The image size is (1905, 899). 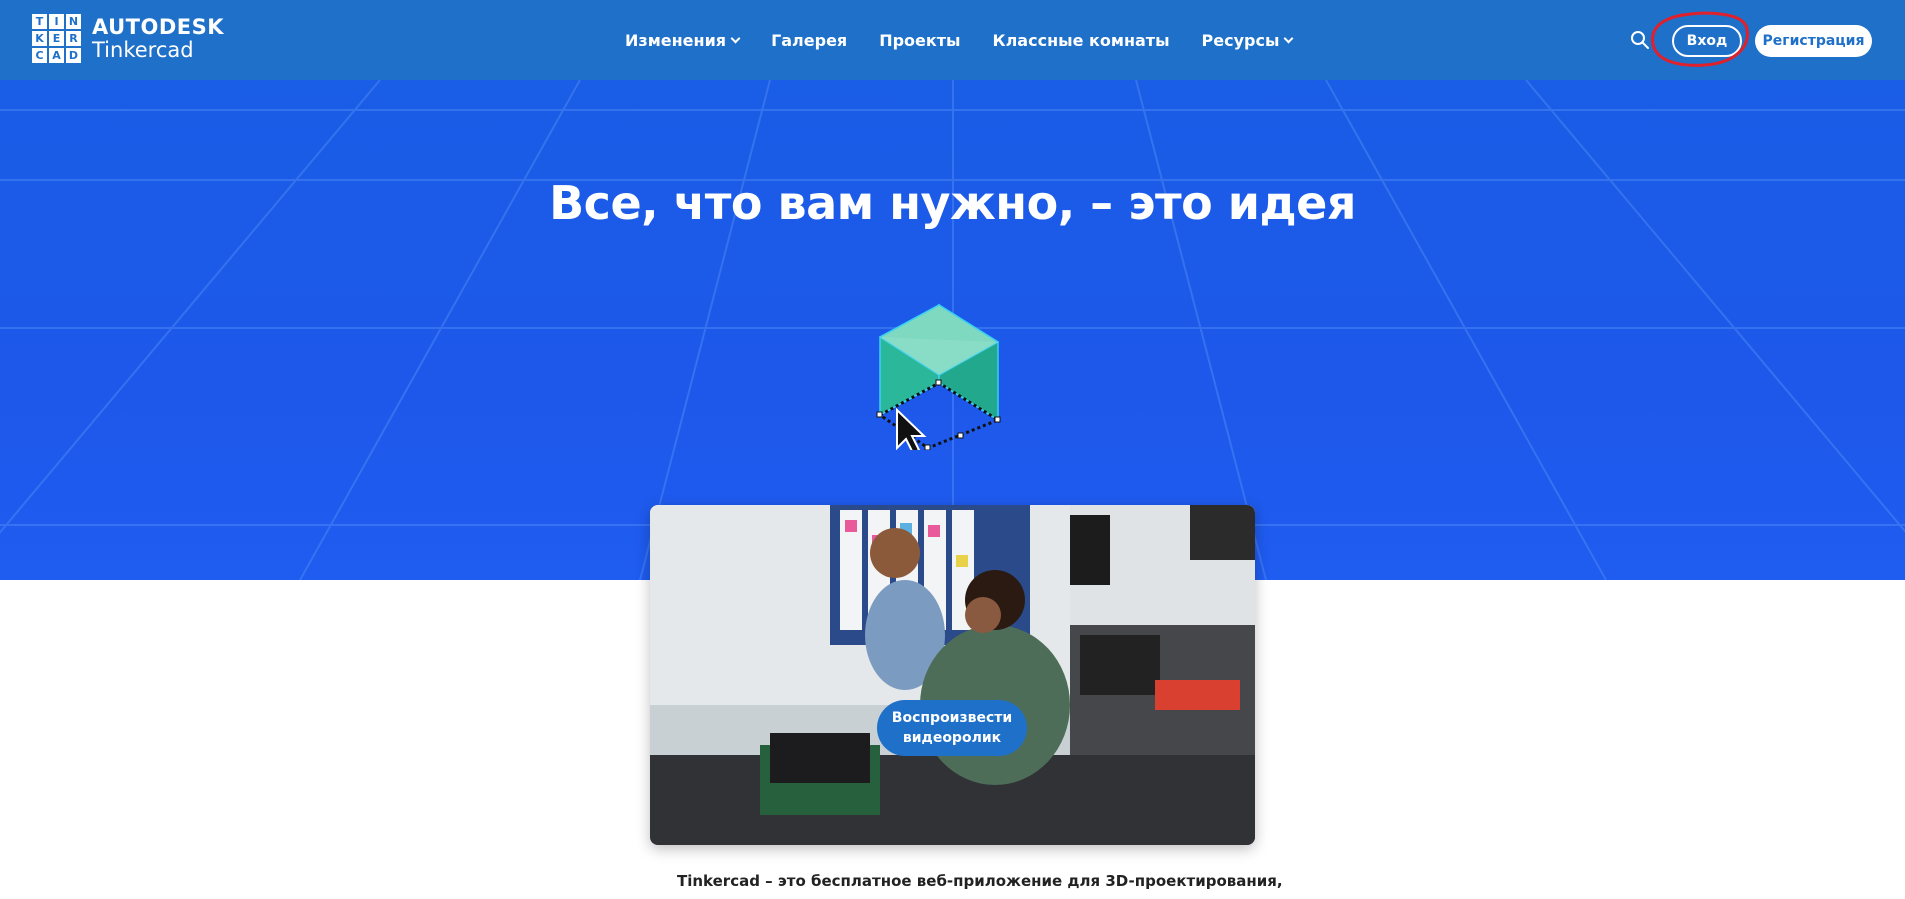 What do you see at coordinates (39, 55) in the screenshot?
I see `logo-letter: C` at bounding box center [39, 55].